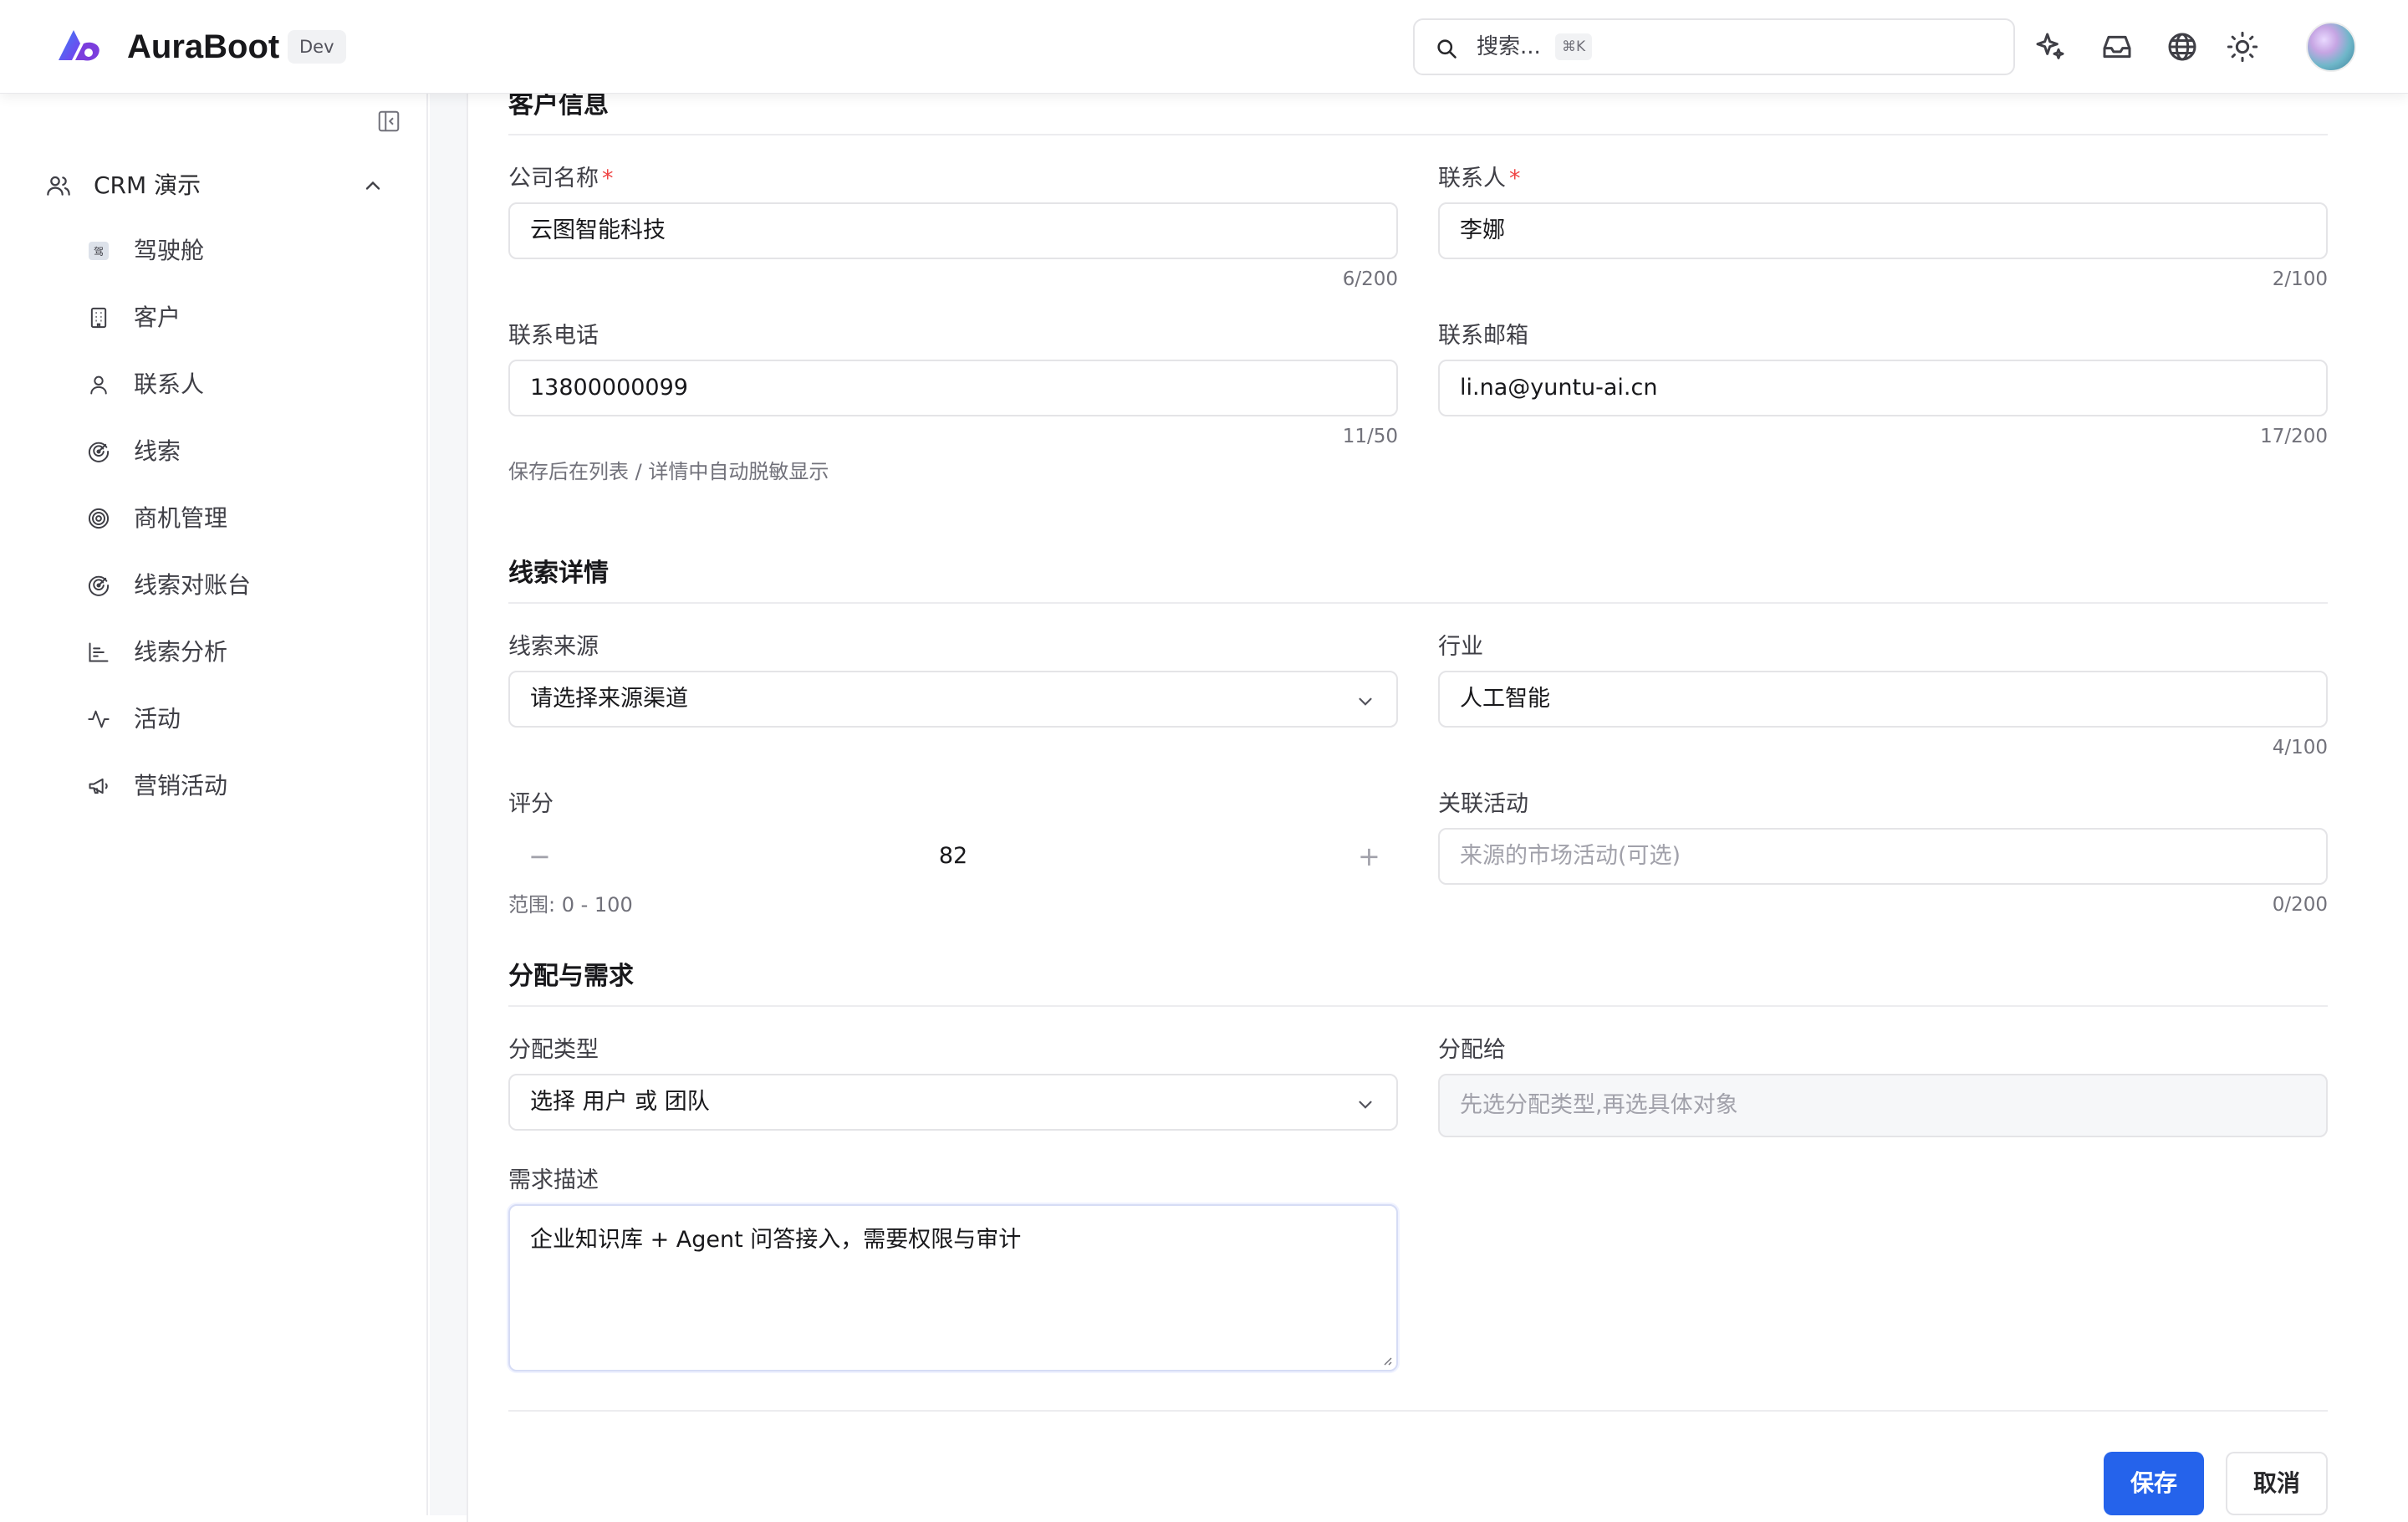 Image resolution: width=2408 pixels, height=1522 pixels. Describe the element at coordinates (181, 518) in the screenshot. I see `sidebar-item-label: 商机管理` at that location.